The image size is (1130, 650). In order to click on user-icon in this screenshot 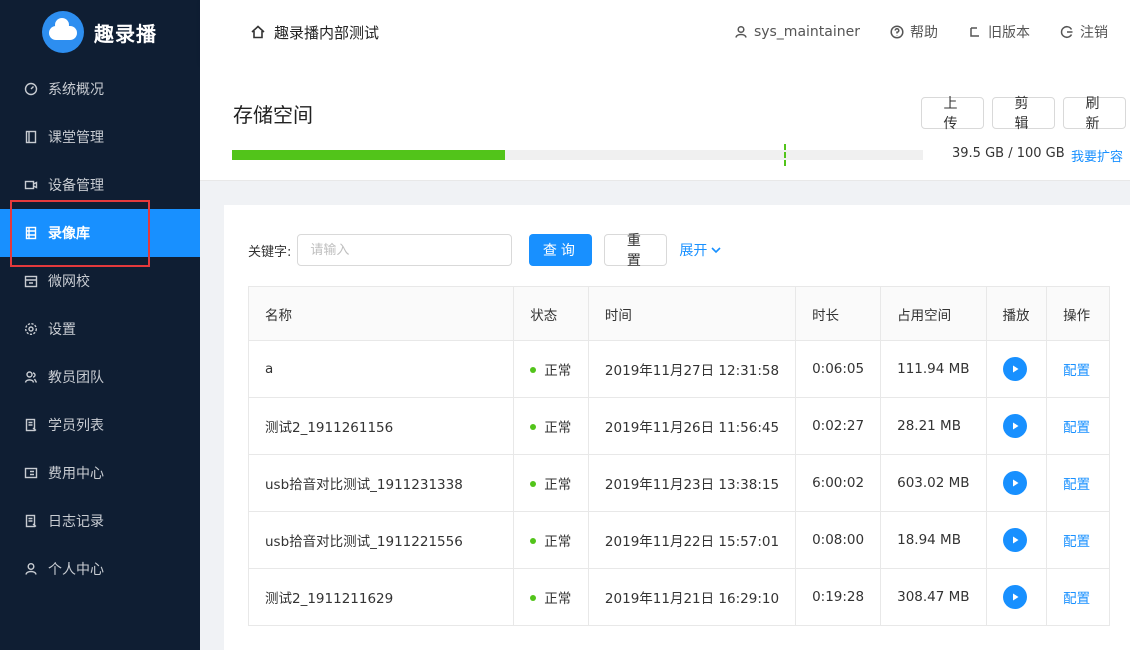, I will do `click(741, 31)`.